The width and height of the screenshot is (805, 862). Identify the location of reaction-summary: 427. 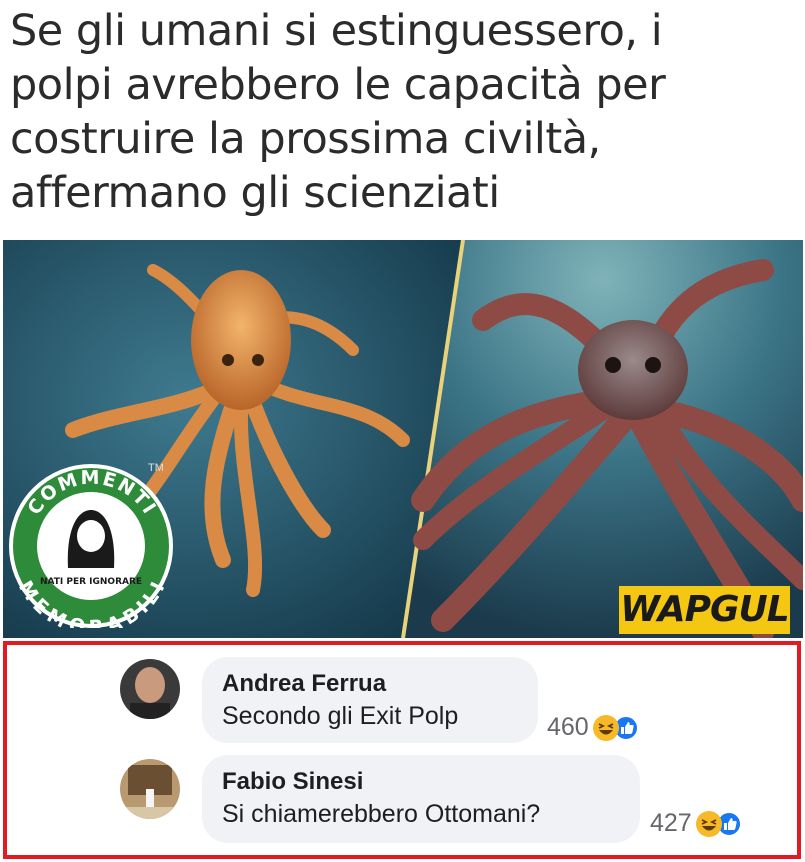
(696, 823).